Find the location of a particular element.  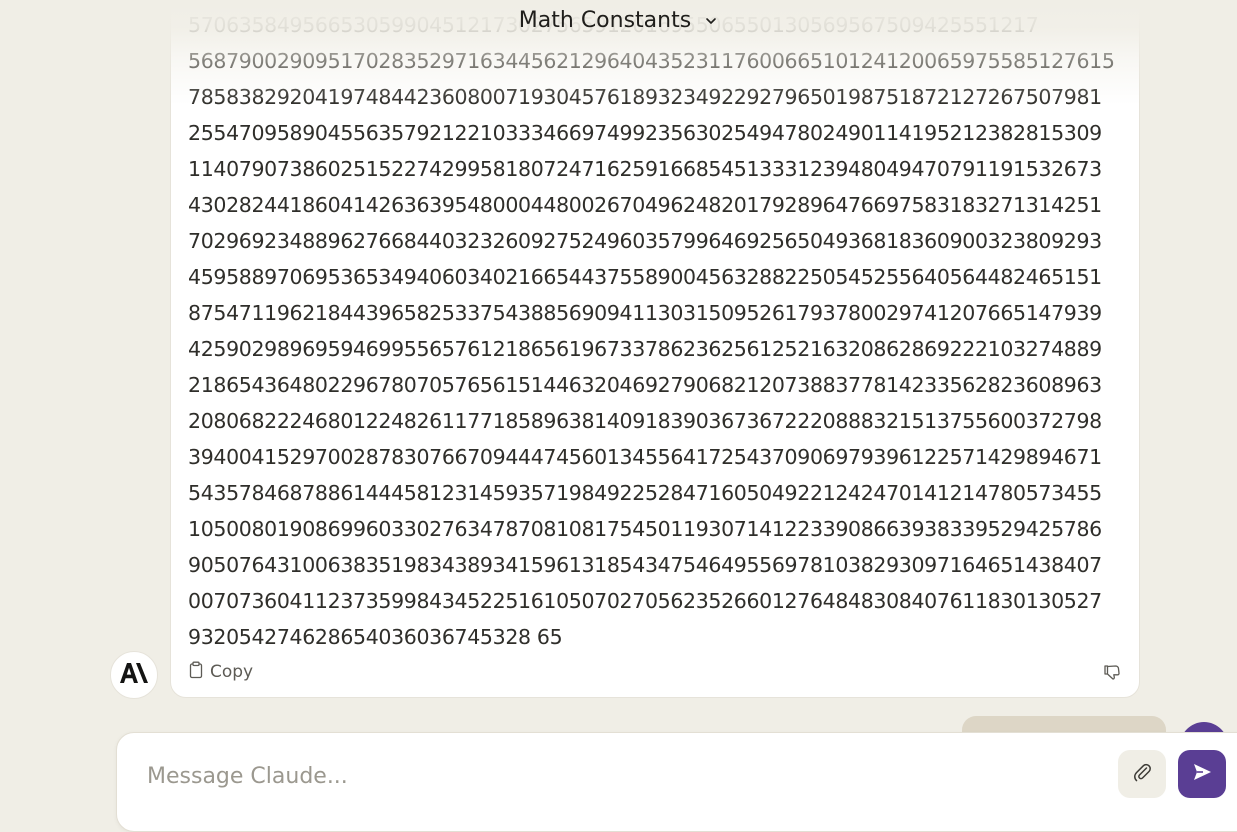

send-icon is located at coordinates (1202, 774).